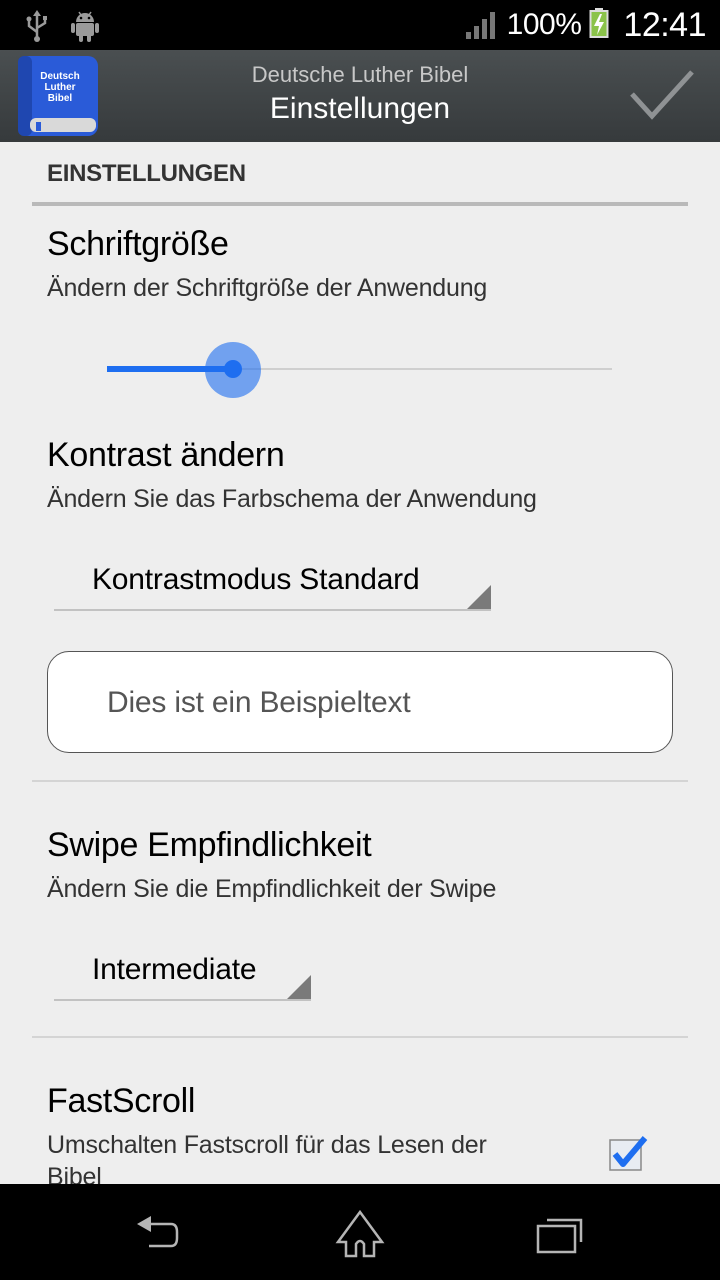  Describe the element at coordinates (233, 369) in the screenshot. I see `slider-thumb` at that location.